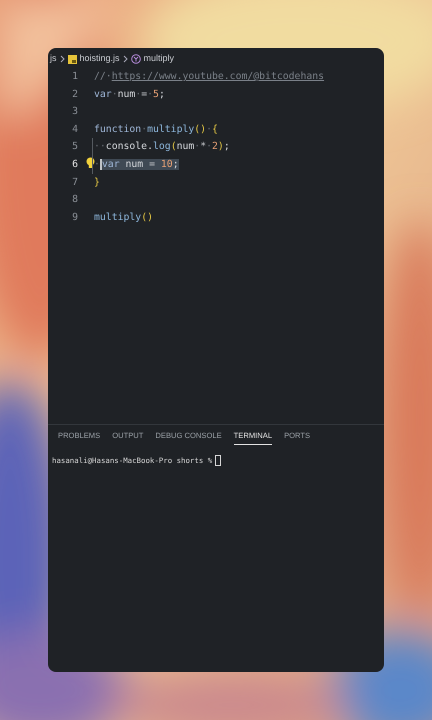  I want to click on method-icon, so click(135, 59).